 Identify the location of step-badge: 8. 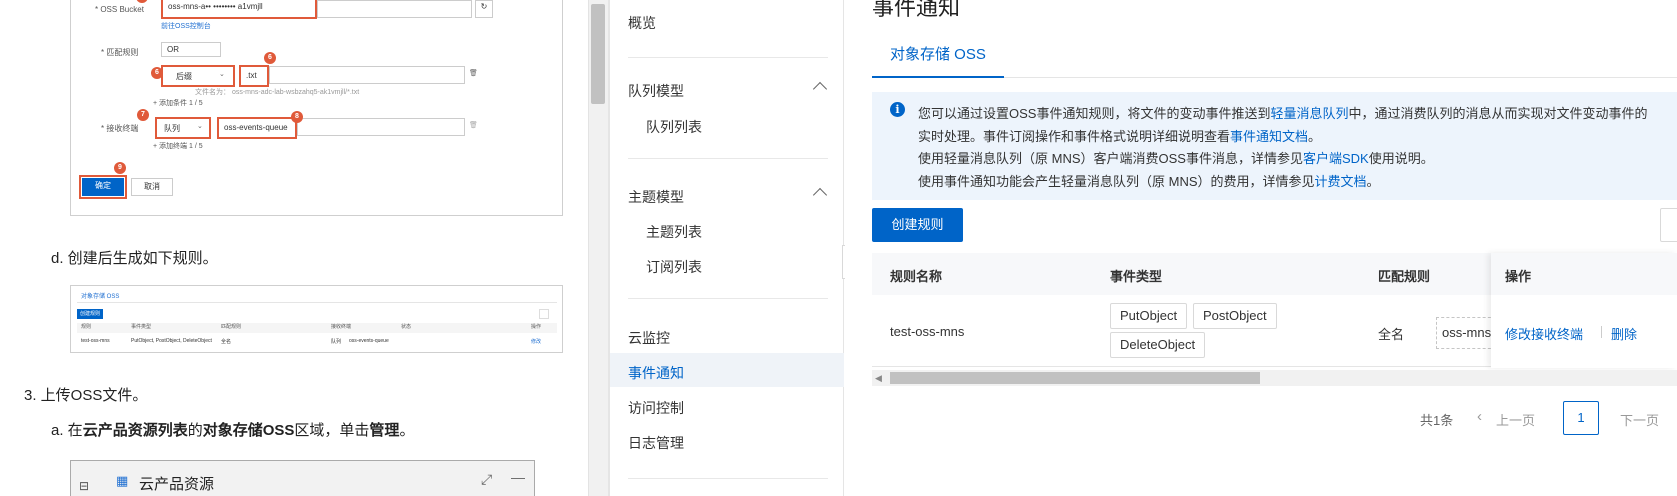
(297, 117).